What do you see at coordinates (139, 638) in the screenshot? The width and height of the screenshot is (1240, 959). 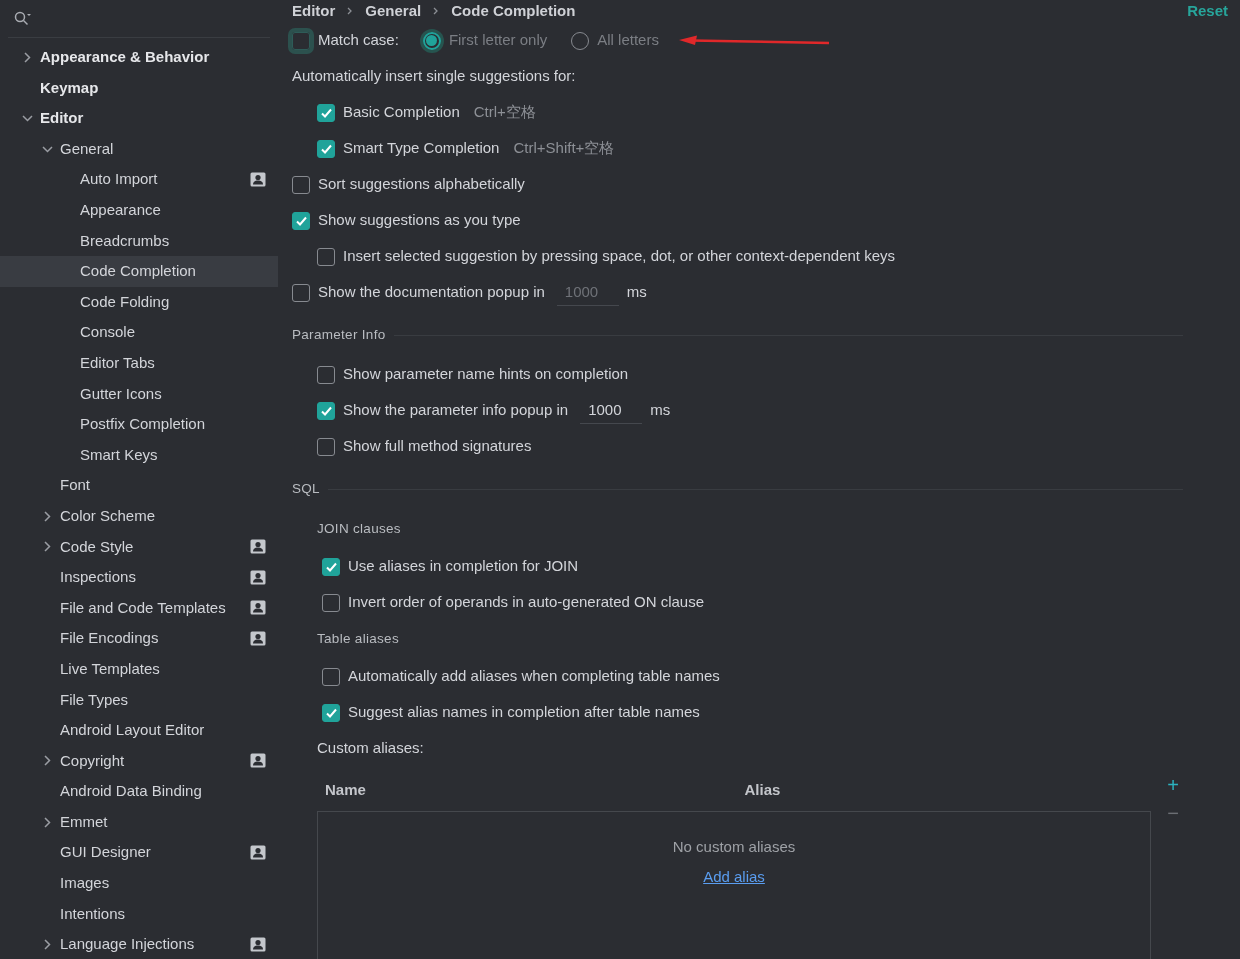 I see `tree-item: File Encodings` at bounding box center [139, 638].